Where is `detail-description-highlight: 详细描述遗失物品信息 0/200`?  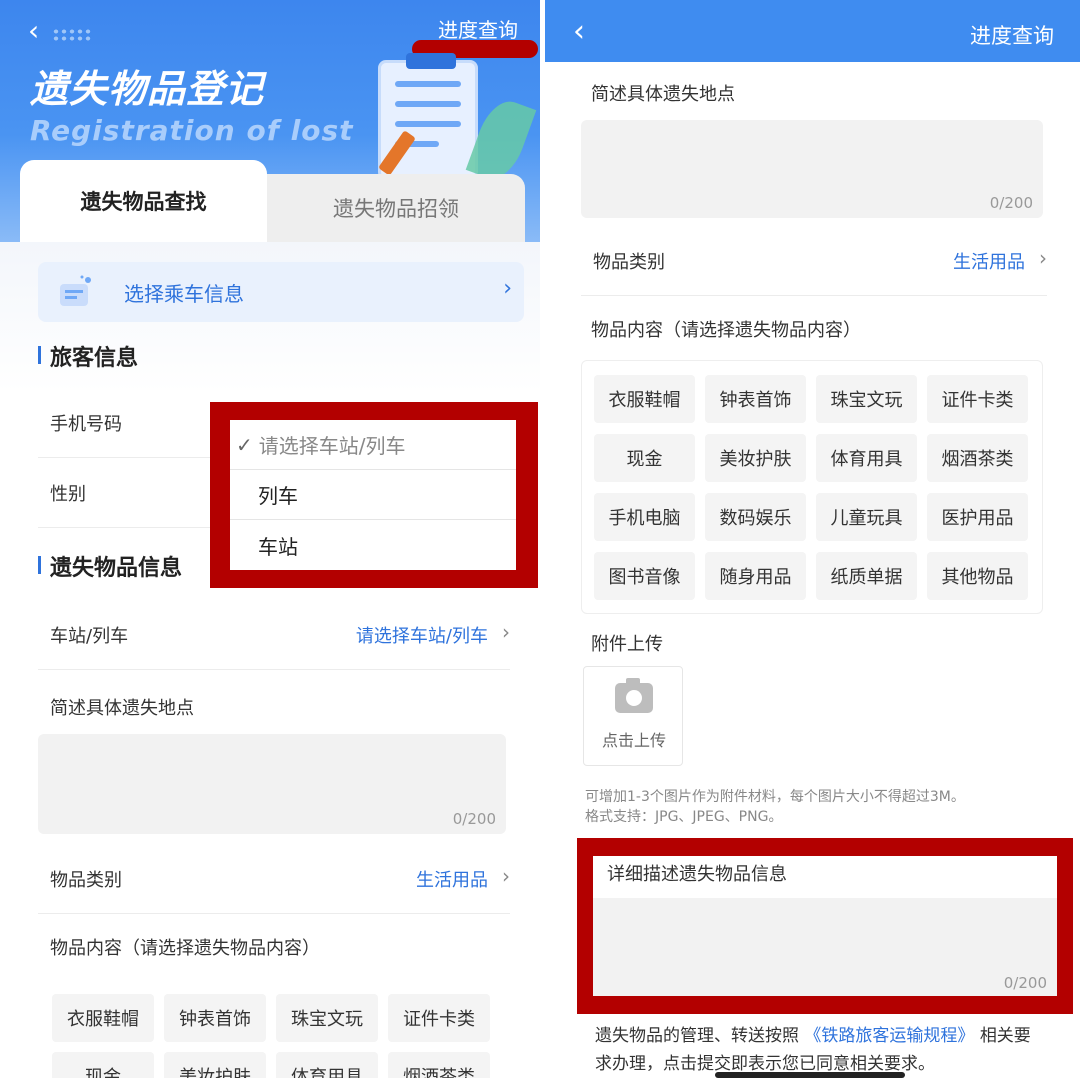 detail-description-highlight: 详细描述遗失物品信息 0/200 is located at coordinates (825, 926).